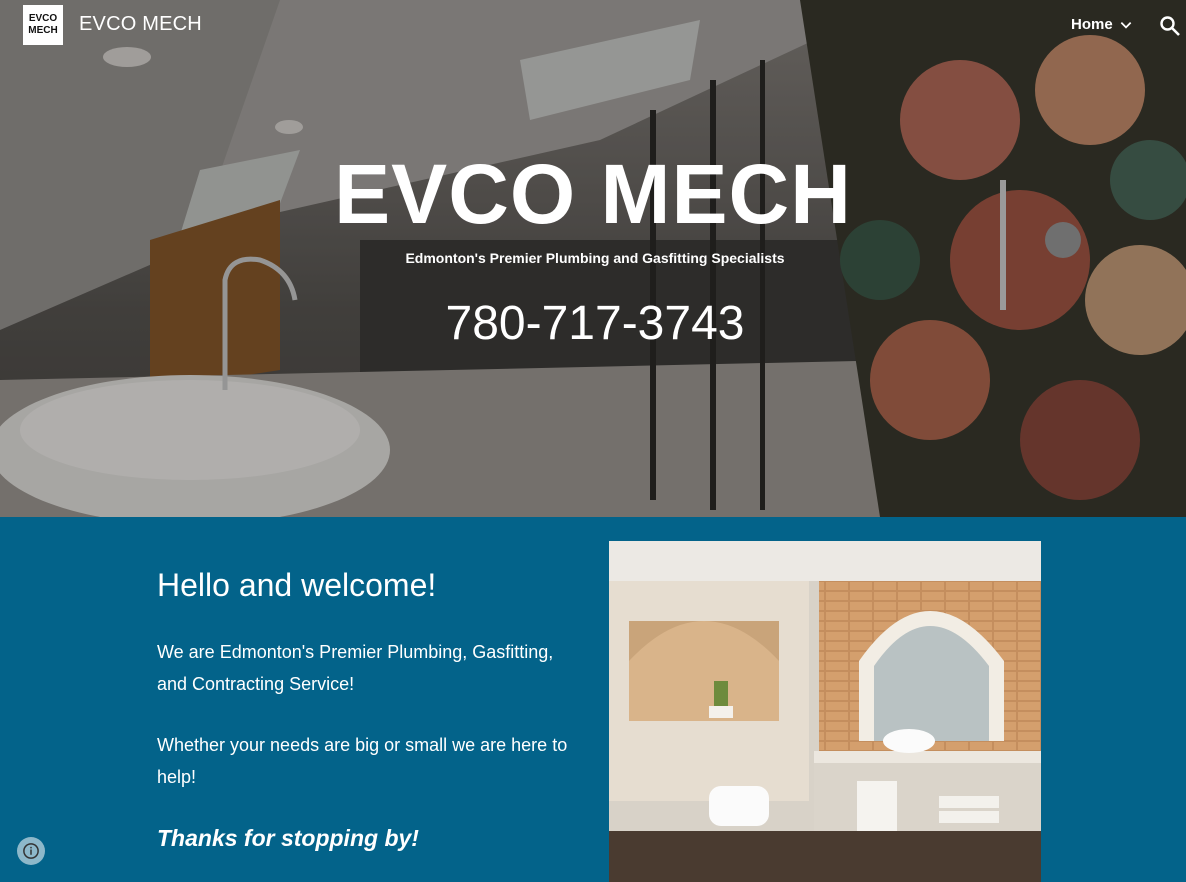 Image resolution: width=1186 pixels, height=882 pixels. Describe the element at coordinates (1170, 26) in the screenshot. I see `search-icon` at that location.